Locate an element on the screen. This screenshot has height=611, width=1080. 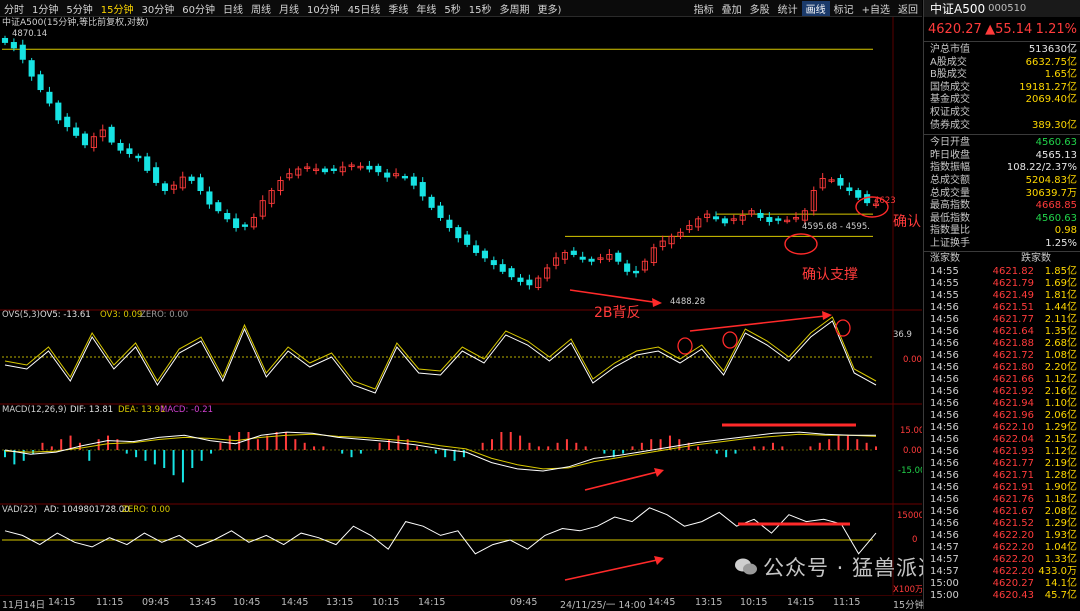
period-tab: 45日线 is located at coordinates (364, 8).